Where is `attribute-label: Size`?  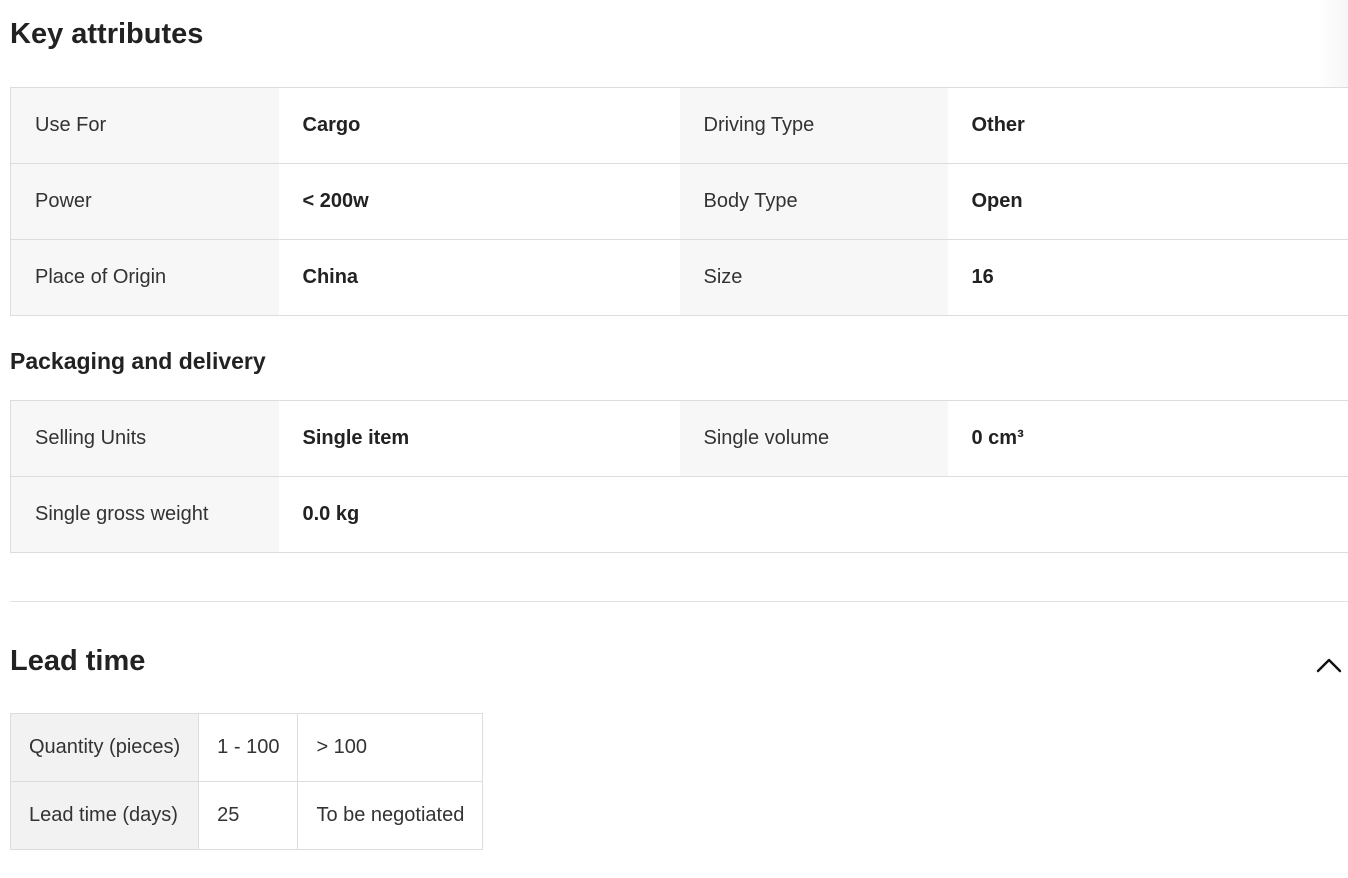 attribute-label: Size is located at coordinates (813, 277).